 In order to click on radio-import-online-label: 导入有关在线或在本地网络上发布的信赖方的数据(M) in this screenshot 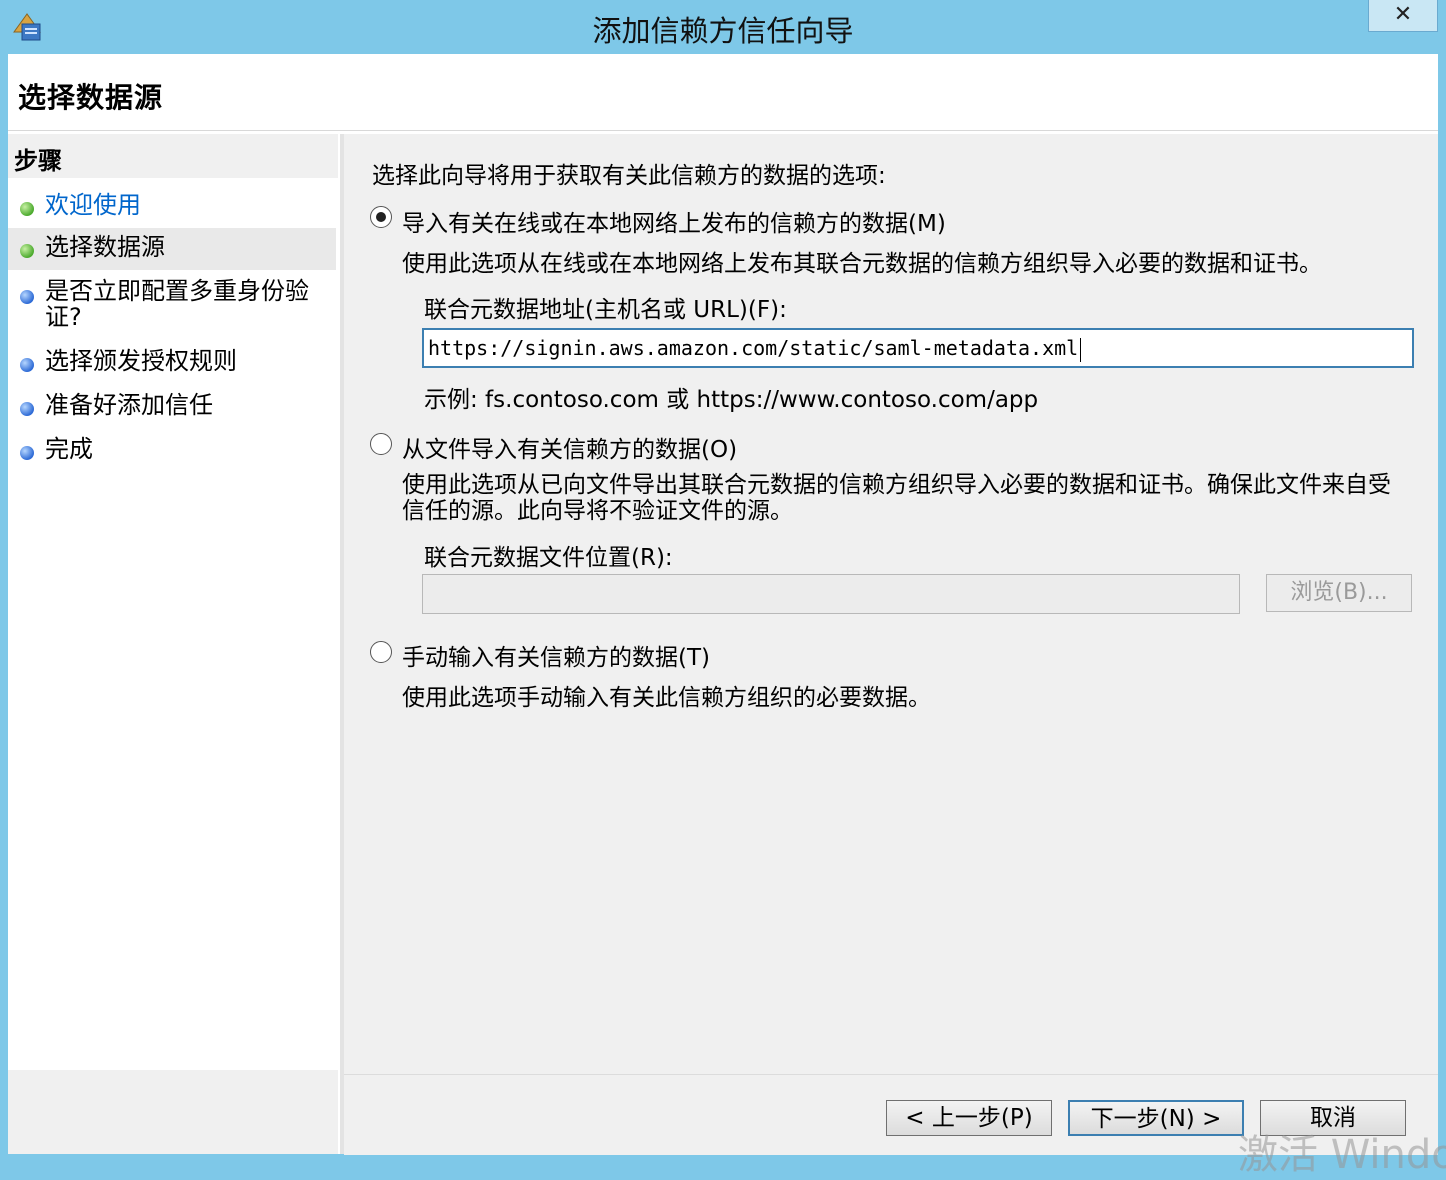, I will do `click(674, 221)`.